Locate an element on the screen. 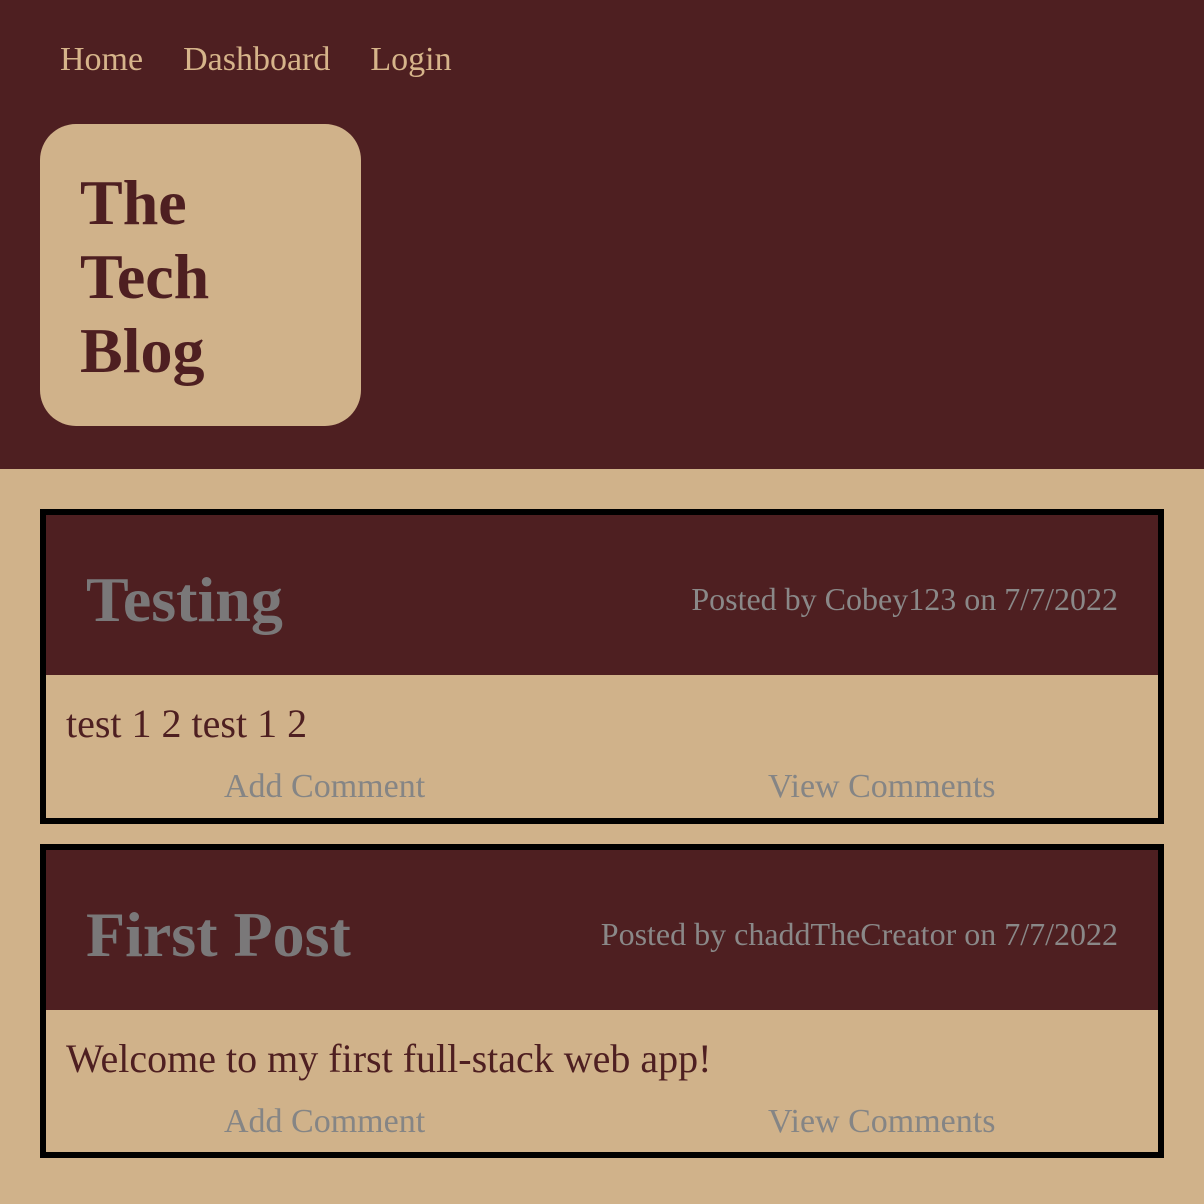 The width and height of the screenshot is (1204, 1204). post-meta: Posted by Cobey123 on 7/7/2022 is located at coordinates (904, 599).